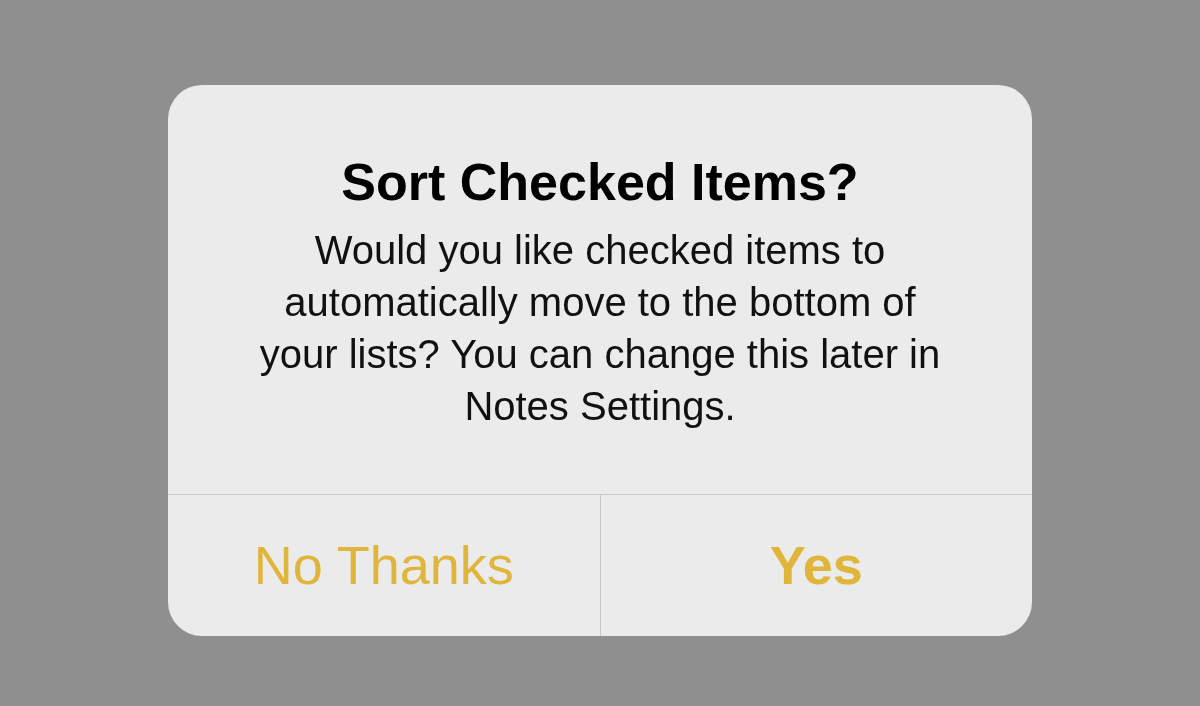  What do you see at coordinates (815, 565) in the screenshot?
I see `alert-button: Yes` at bounding box center [815, 565].